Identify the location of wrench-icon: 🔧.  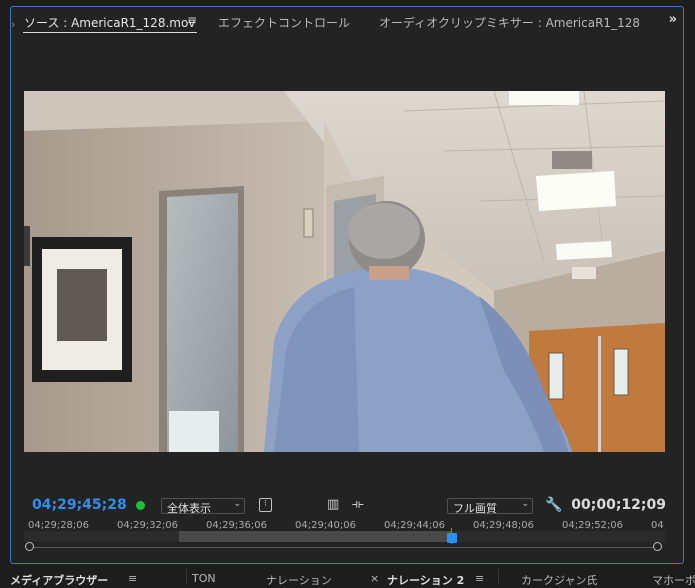
(553, 505).